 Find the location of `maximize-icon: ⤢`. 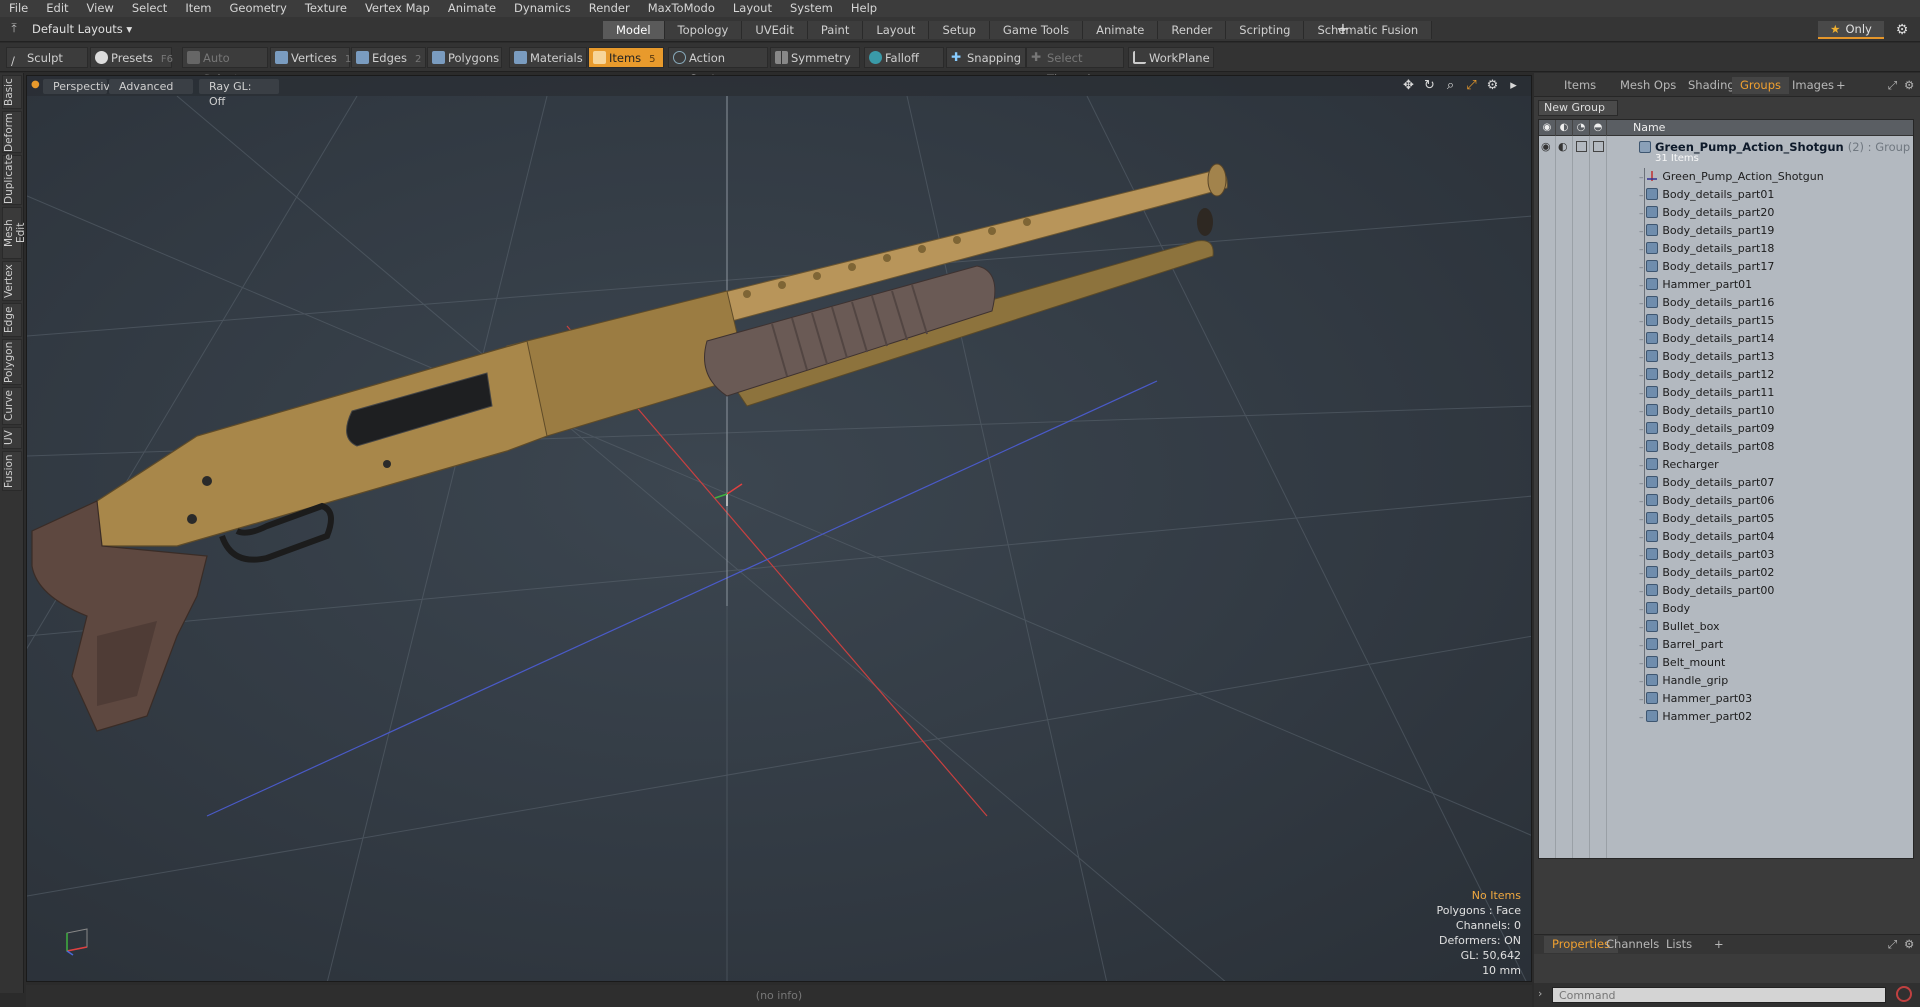

maximize-icon: ⤢ is located at coordinates (1471, 85).